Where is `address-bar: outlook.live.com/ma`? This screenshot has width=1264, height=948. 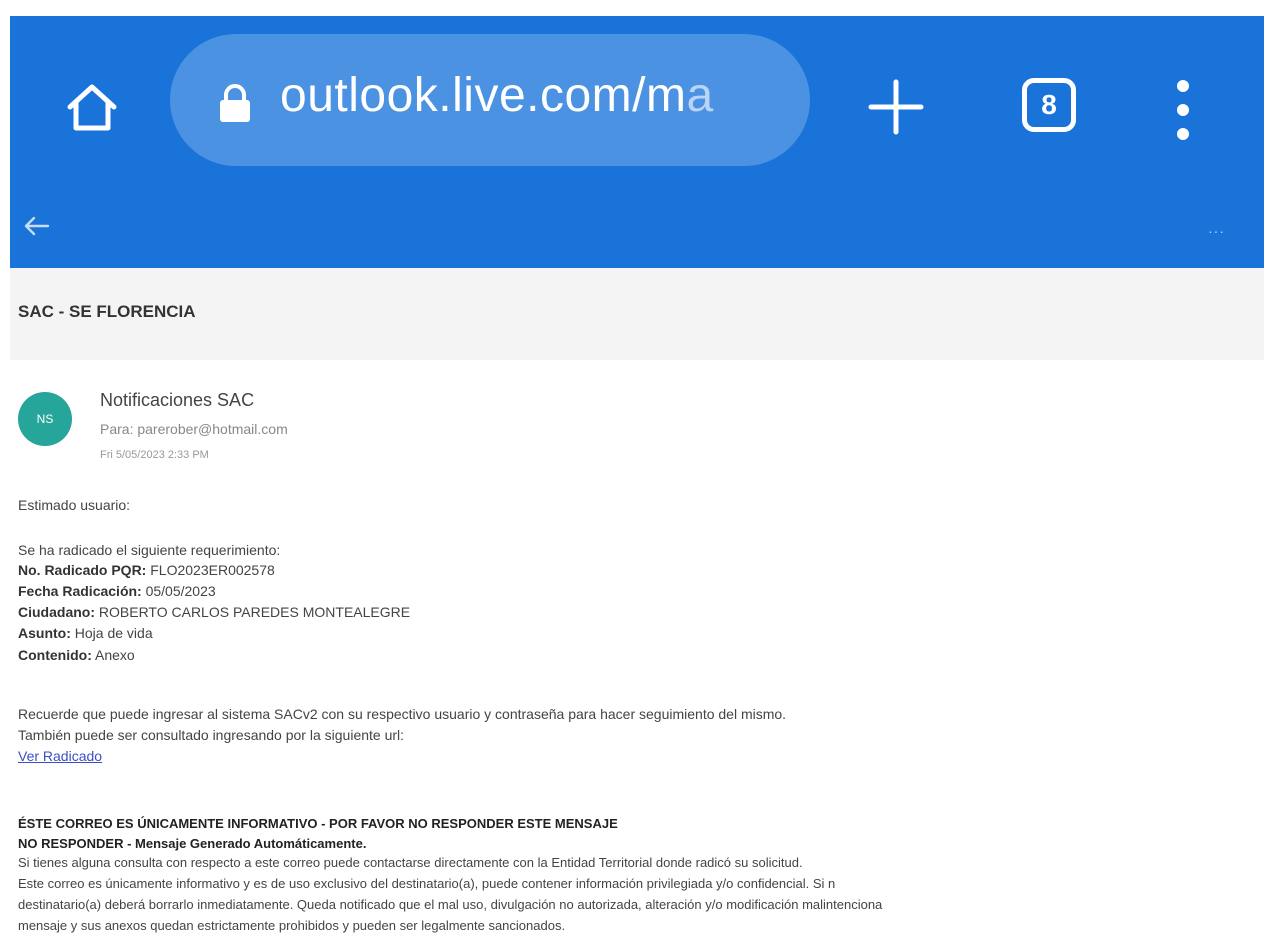 address-bar: outlook.live.com/ma is located at coordinates (490, 100).